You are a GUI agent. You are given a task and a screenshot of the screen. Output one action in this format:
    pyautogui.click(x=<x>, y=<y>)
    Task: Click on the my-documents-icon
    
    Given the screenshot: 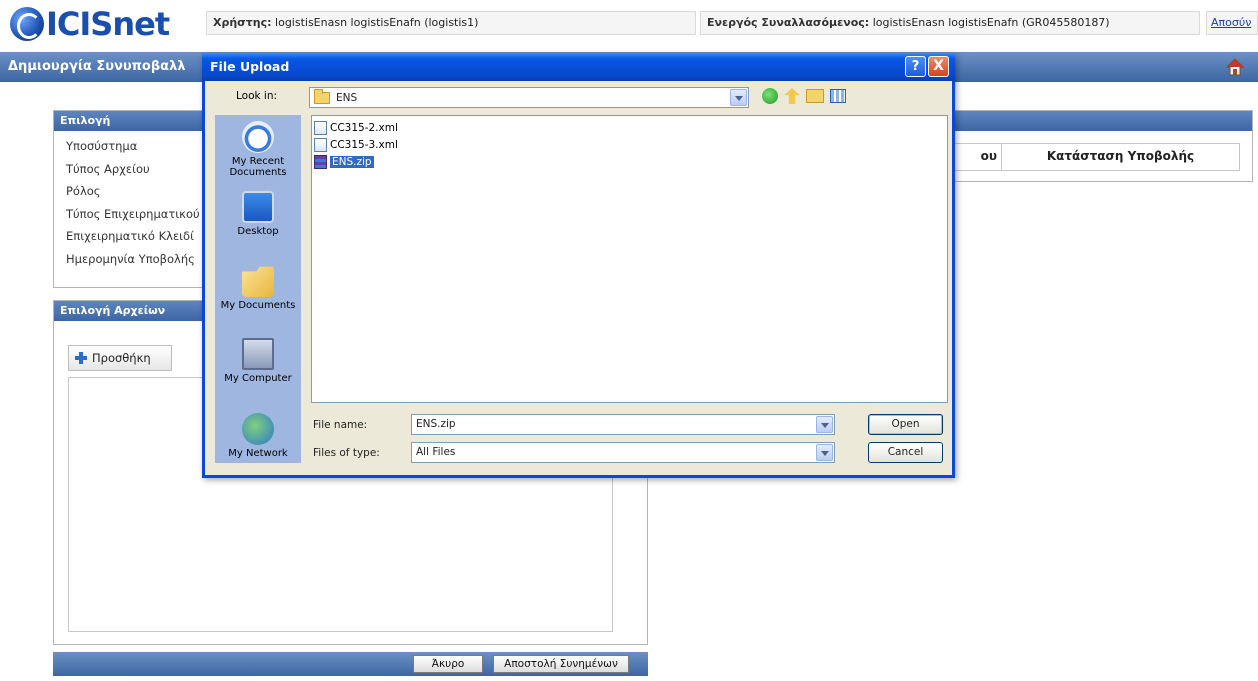 What is the action you would take?
    pyautogui.click(x=258, y=281)
    